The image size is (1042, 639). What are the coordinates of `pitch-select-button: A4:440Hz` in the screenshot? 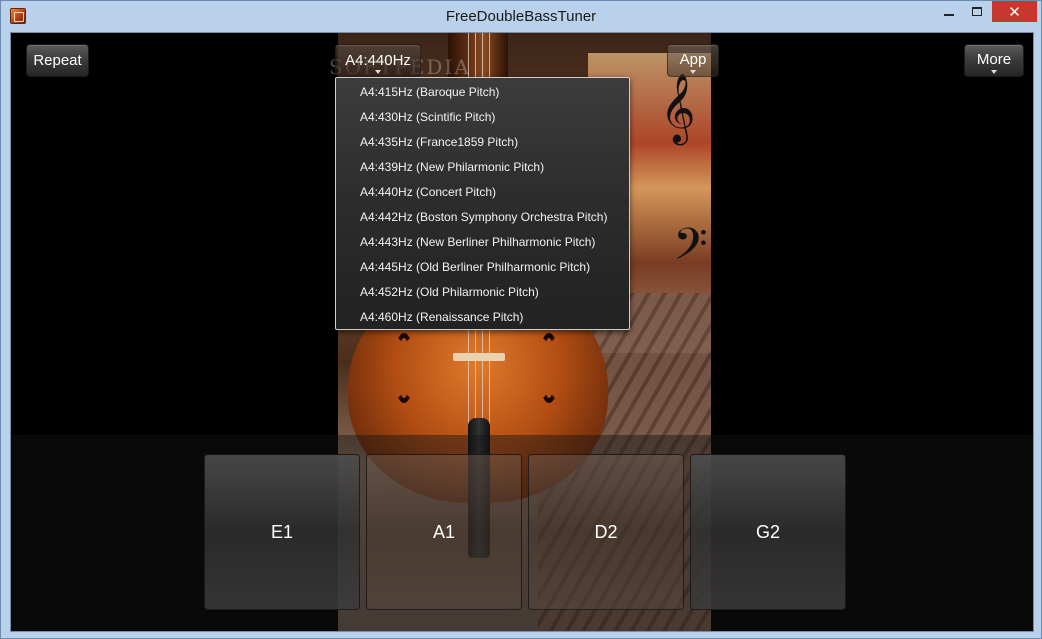 It's located at (378, 60).